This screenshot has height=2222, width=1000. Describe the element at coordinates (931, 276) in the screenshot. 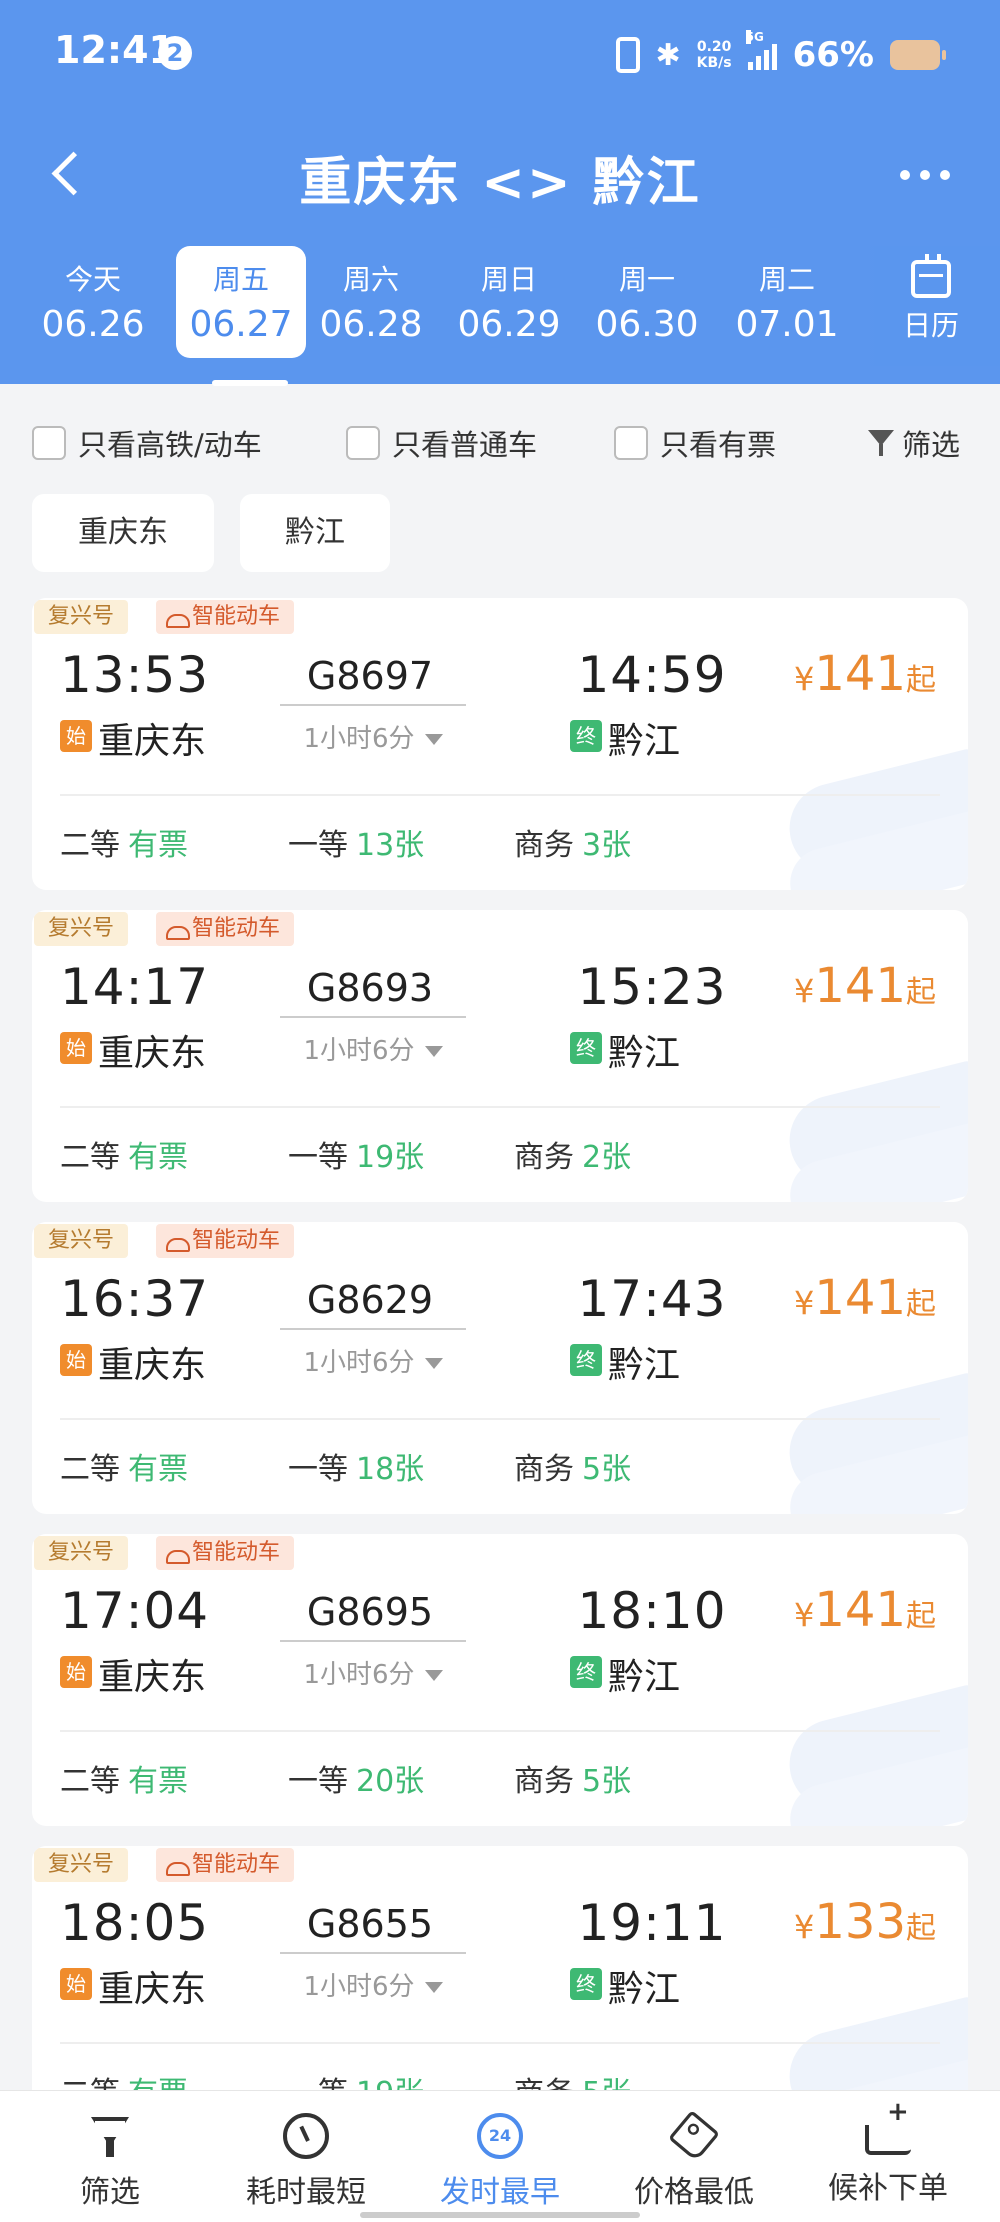

I see `calendar-icon` at that location.